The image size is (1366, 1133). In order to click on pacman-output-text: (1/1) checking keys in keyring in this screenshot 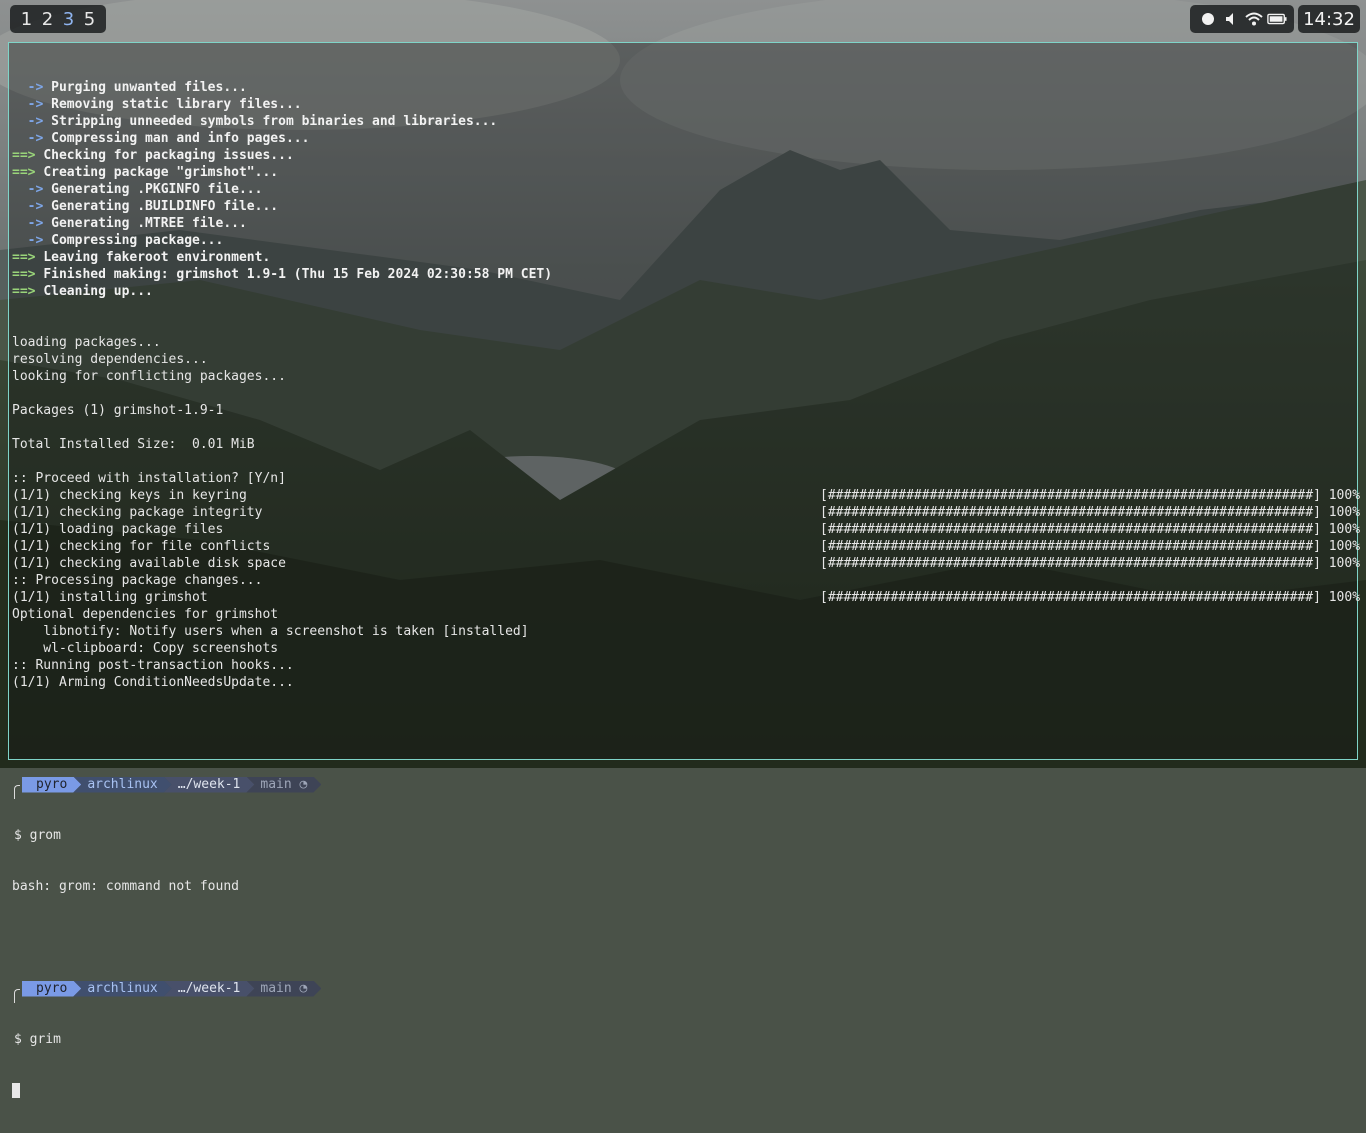, I will do `click(129, 495)`.